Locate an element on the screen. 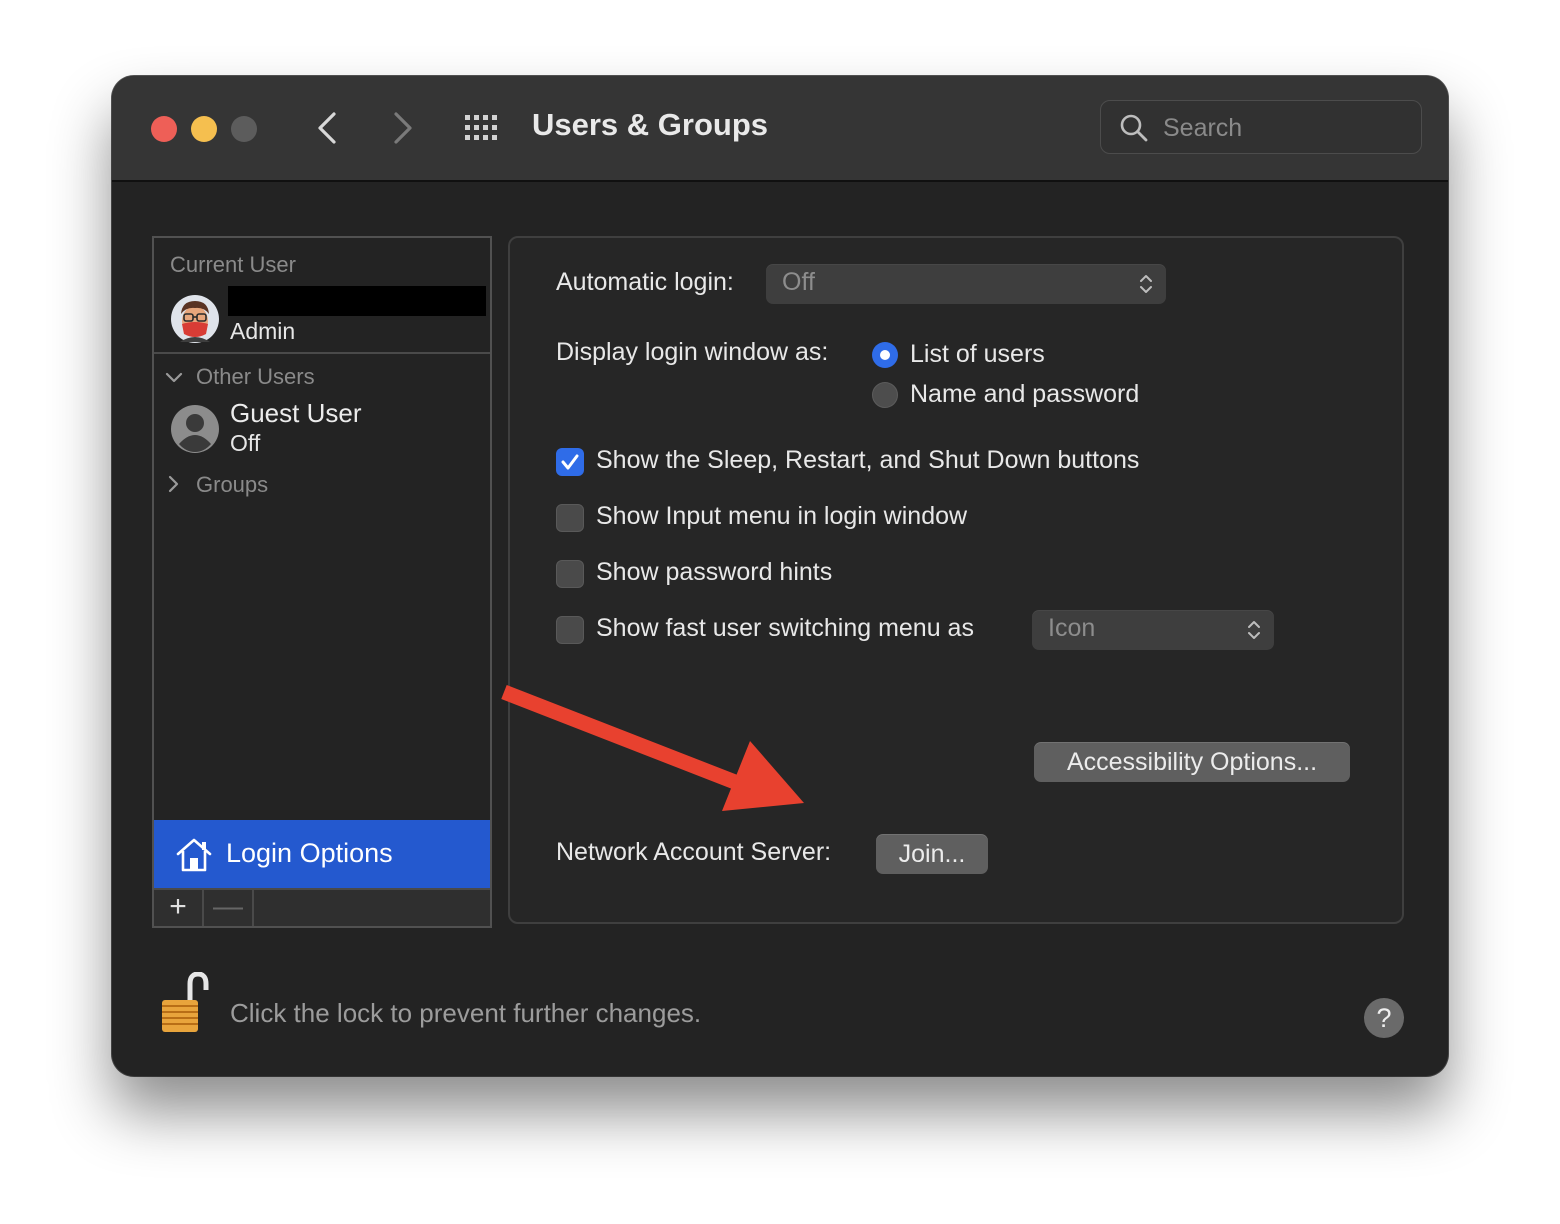 This screenshot has width=1560, height=1224. forward-button is located at coordinates (402, 128).